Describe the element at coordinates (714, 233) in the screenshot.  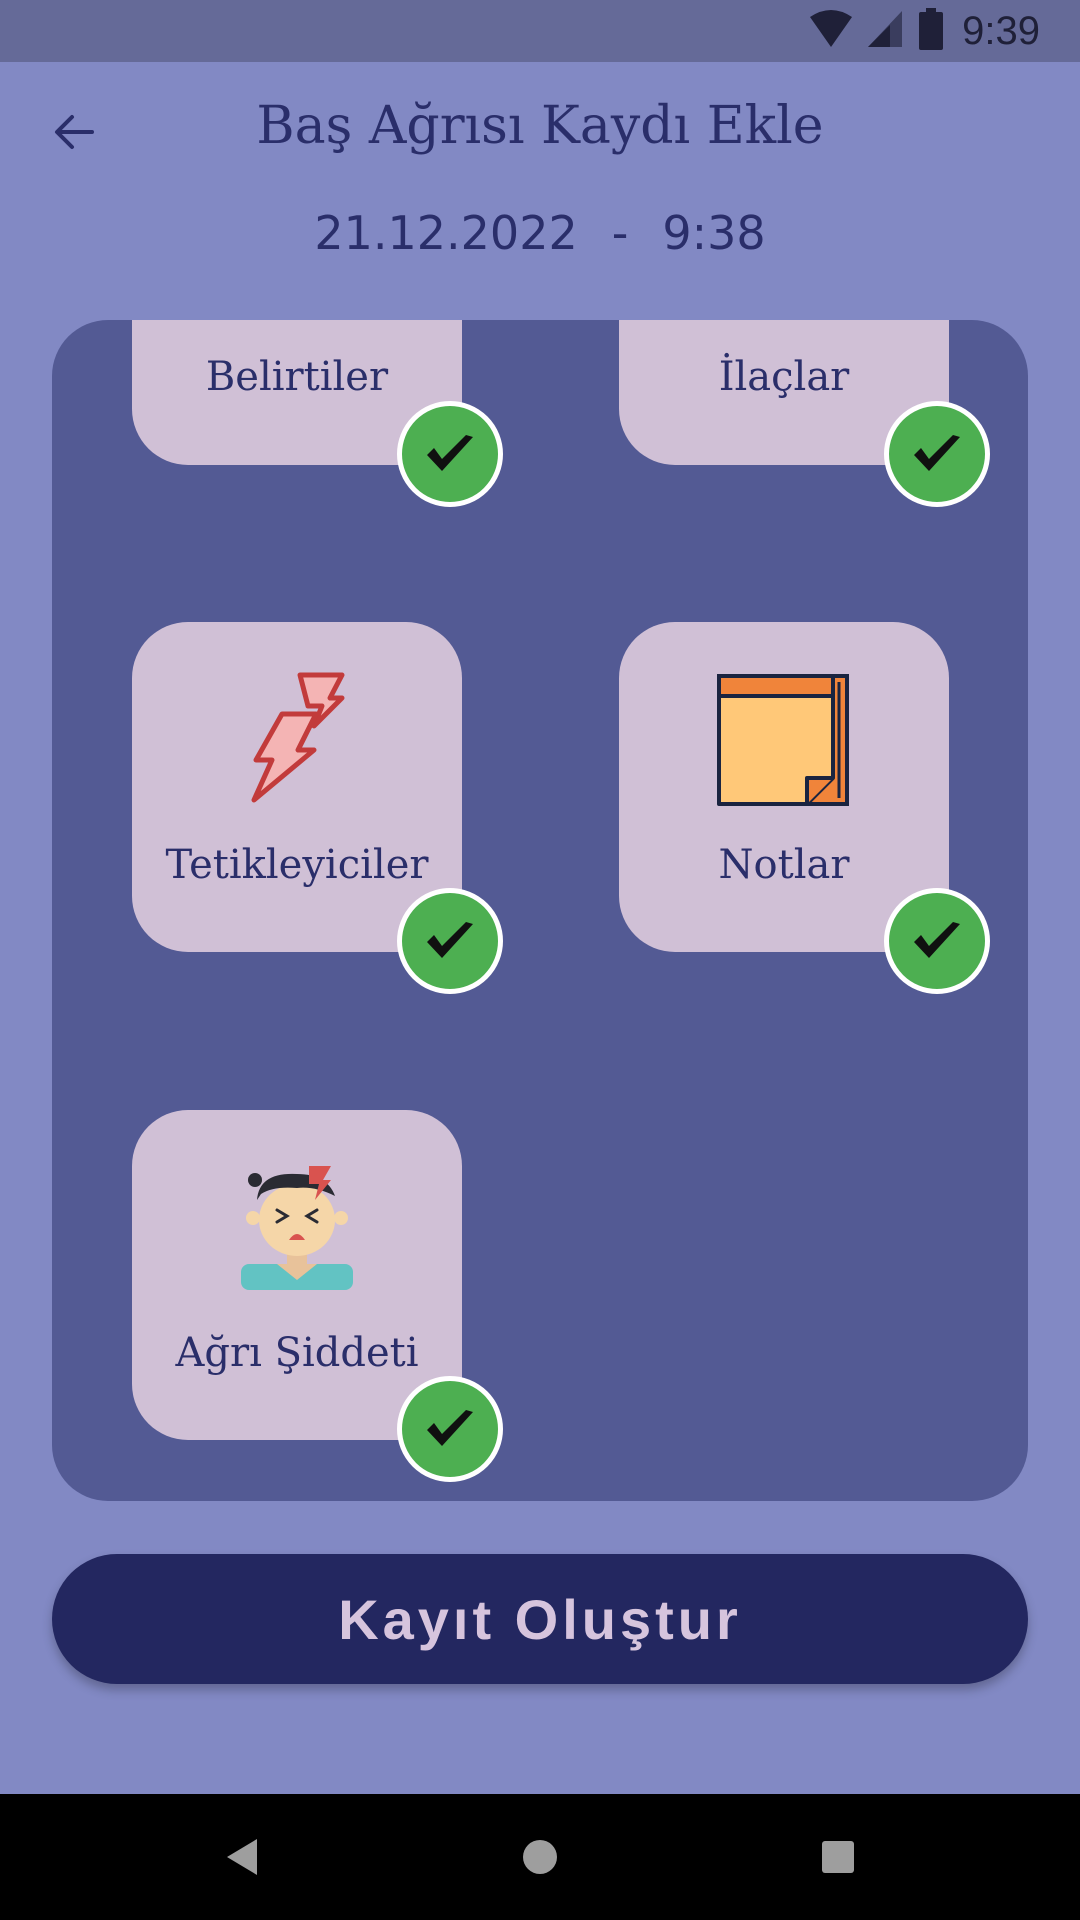
I see `entry-time: 9:38` at that location.